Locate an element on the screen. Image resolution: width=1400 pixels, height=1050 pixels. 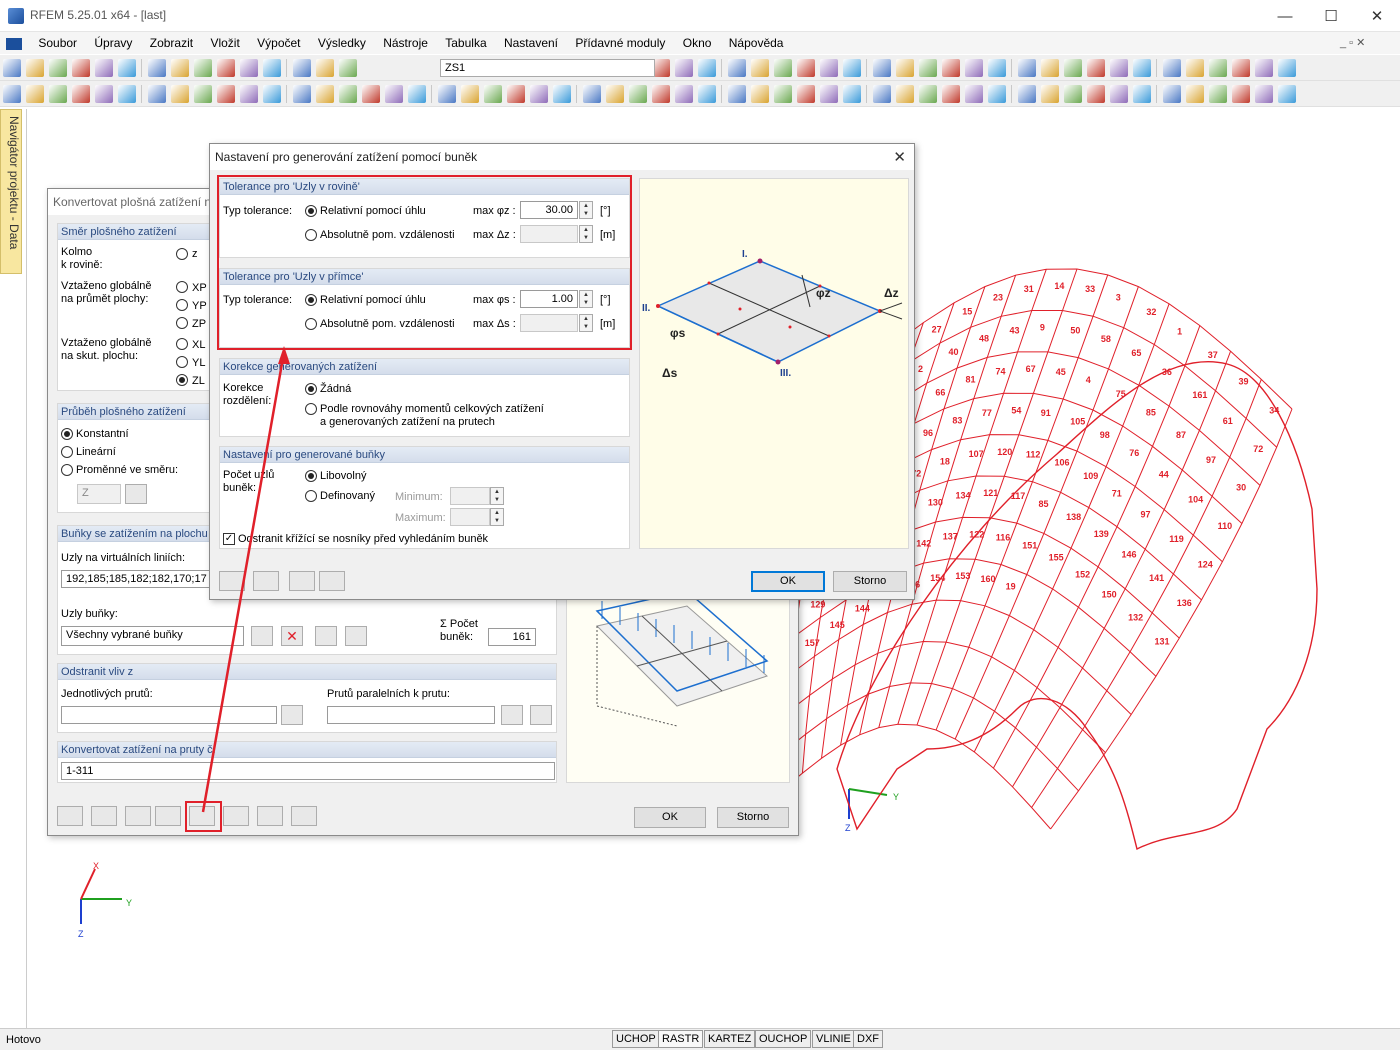
minimize-button: — is located at coordinates (1285, 16).